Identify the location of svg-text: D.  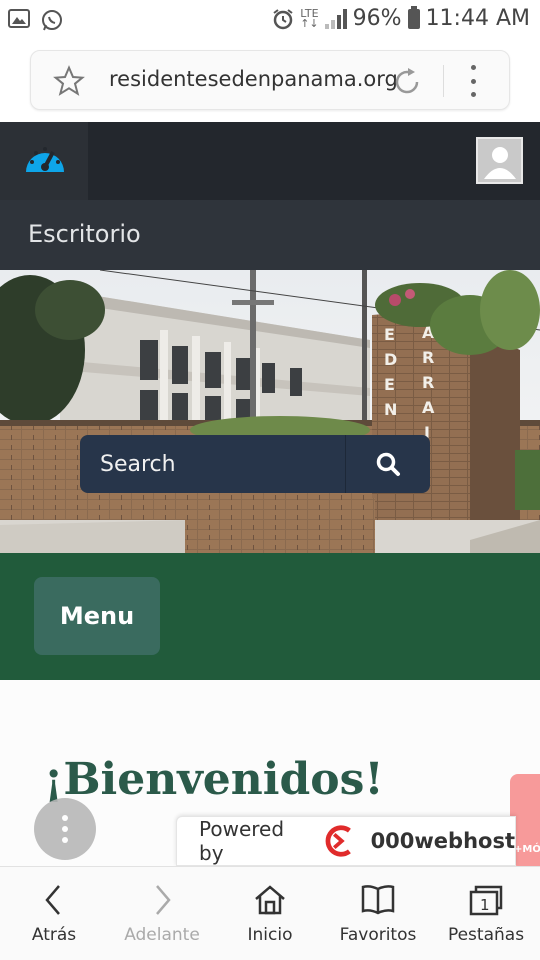
(390, 359).